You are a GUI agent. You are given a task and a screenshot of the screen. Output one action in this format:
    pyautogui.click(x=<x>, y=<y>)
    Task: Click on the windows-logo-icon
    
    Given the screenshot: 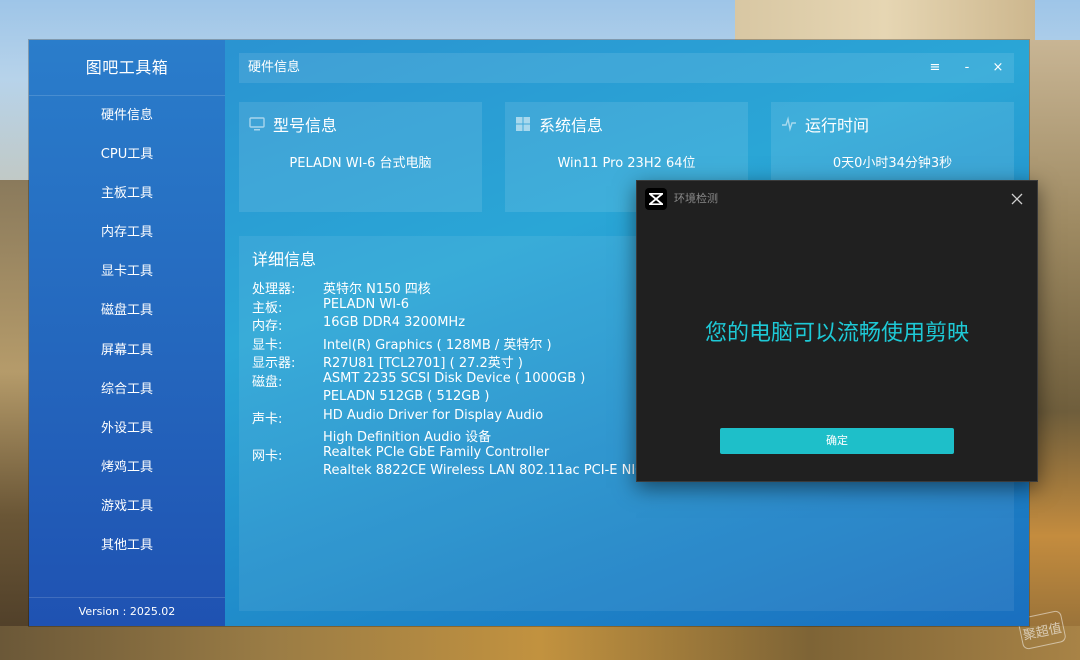 What is the action you would take?
    pyautogui.click(x=523, y=124)
    